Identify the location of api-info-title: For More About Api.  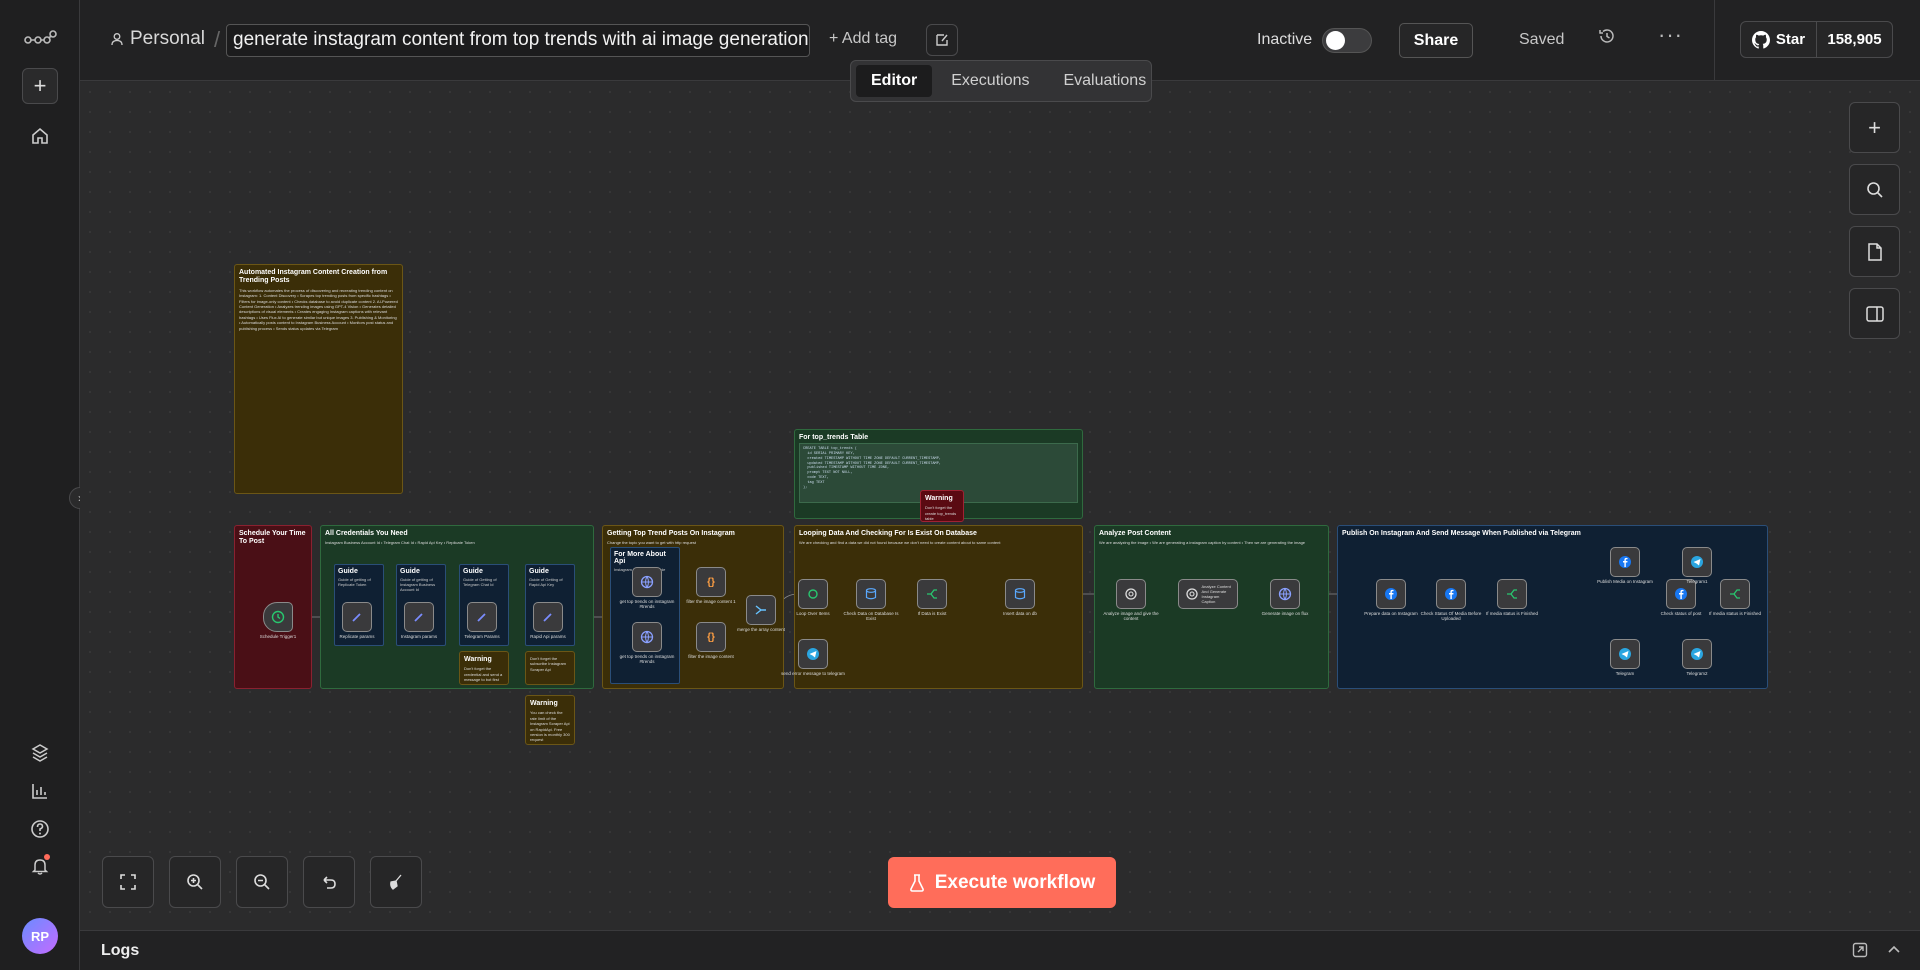
(640, 558).